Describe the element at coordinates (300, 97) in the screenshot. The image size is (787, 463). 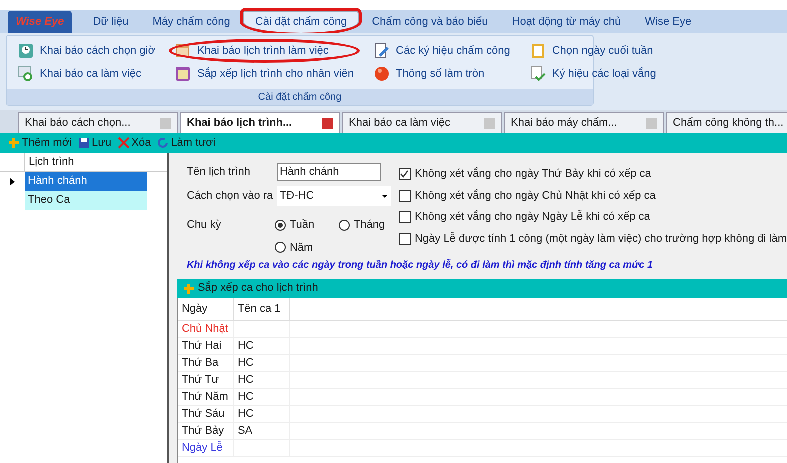
I see `ribbon-group-title: Cài đặt chấm công` at that location.